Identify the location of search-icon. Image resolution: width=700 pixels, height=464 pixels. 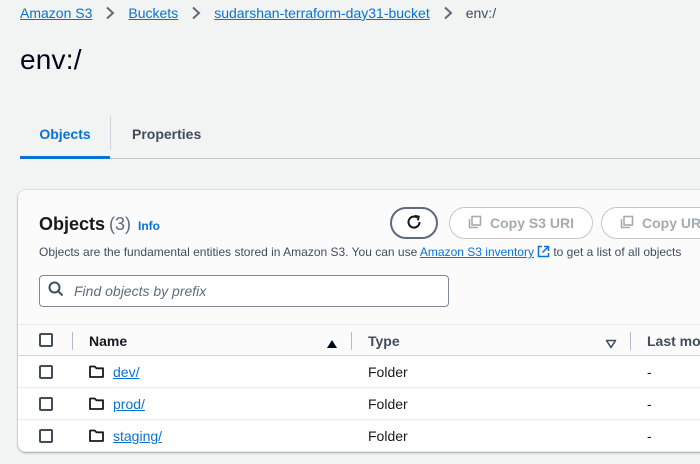
(56, 291).